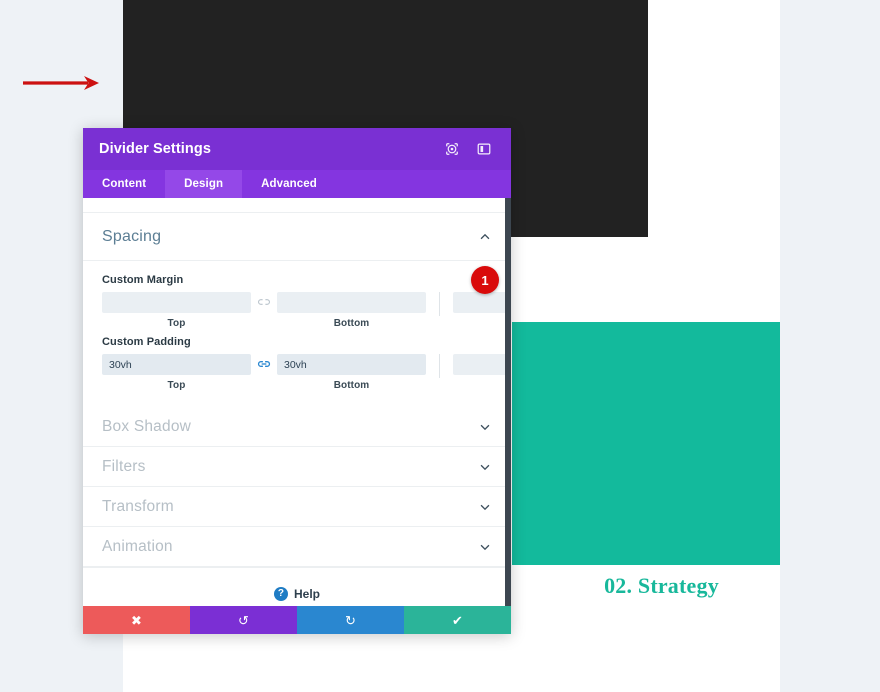 The height and width of the screenshot is (692, 880). I want to click on custom-padding-left-right-group: Left Right, so click(482, 372).